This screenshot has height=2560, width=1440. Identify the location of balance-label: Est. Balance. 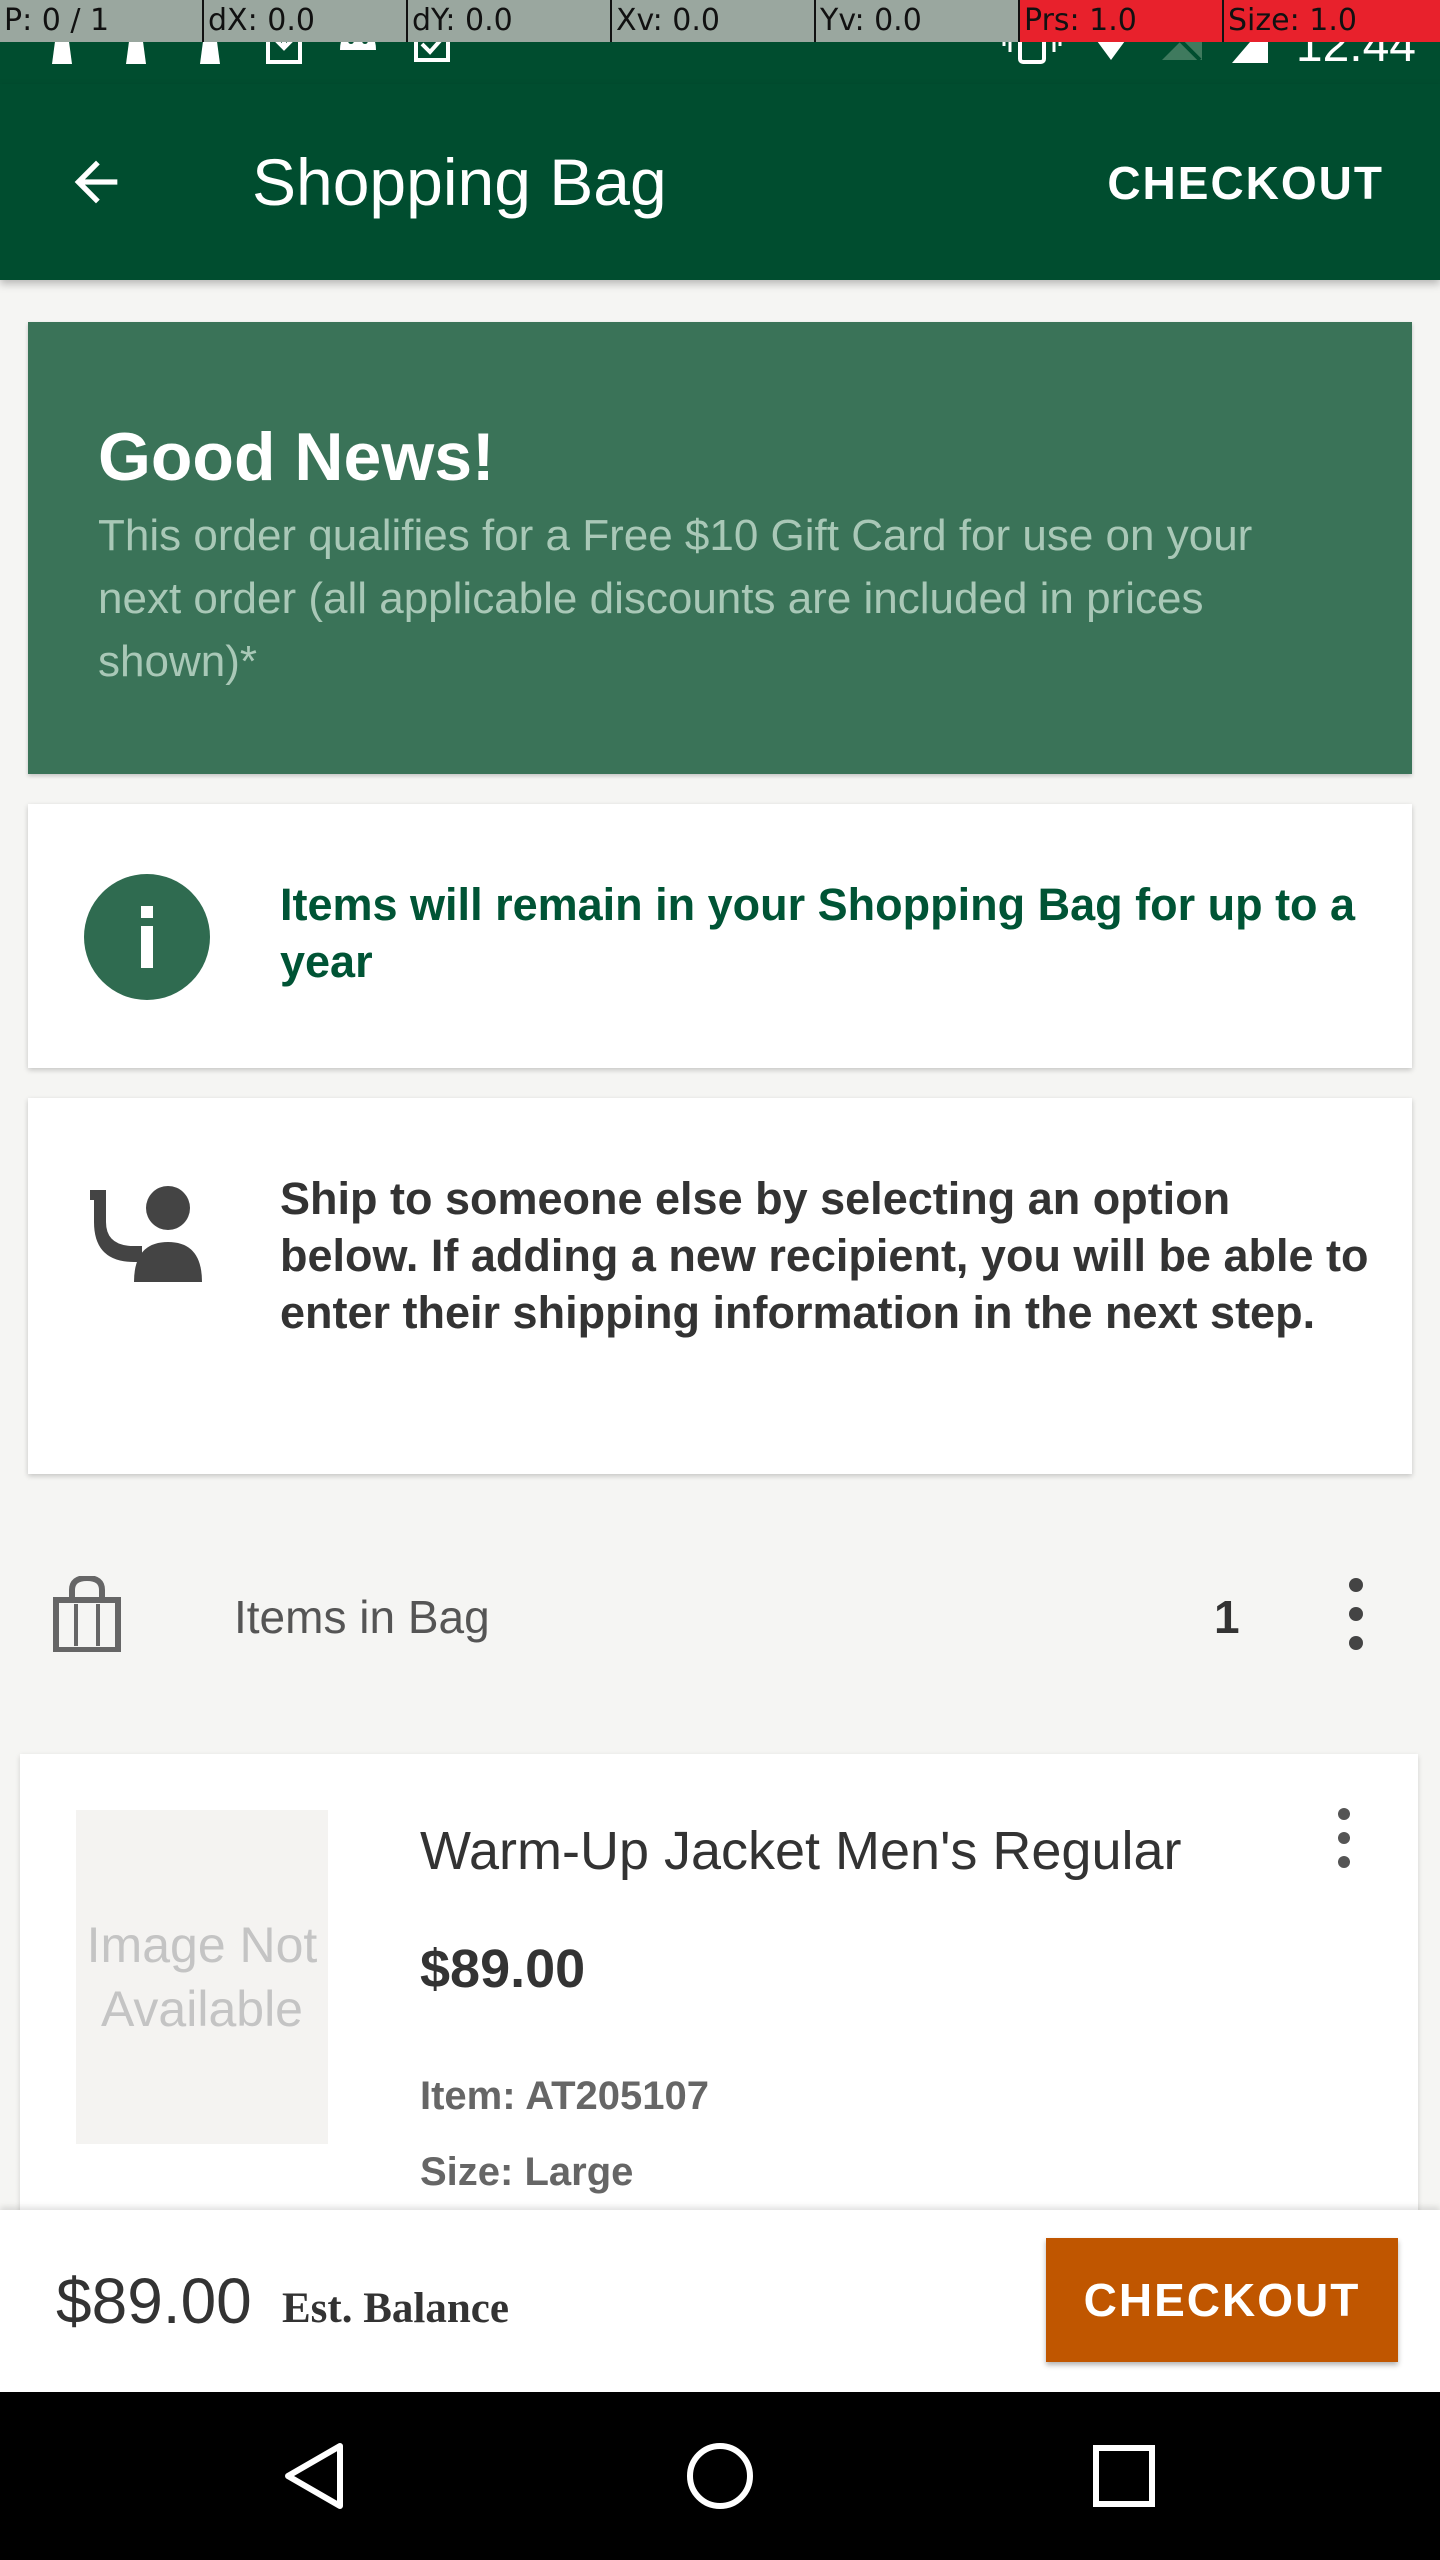
(395, 2308).